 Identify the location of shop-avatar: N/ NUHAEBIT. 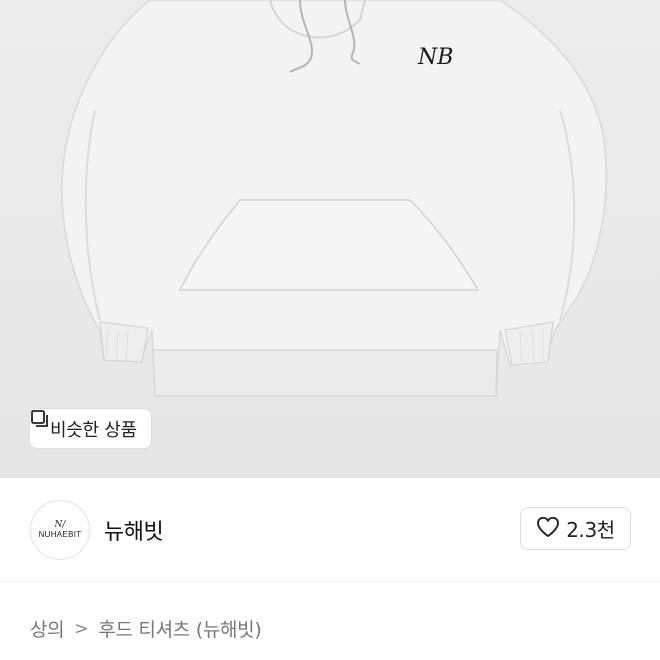
(60, 530).